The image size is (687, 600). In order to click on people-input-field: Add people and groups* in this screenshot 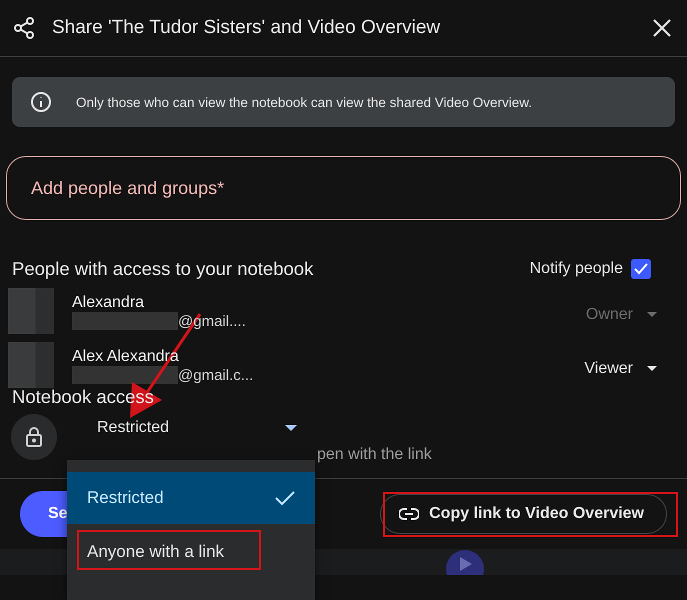, I will do `click(343, 188)`.